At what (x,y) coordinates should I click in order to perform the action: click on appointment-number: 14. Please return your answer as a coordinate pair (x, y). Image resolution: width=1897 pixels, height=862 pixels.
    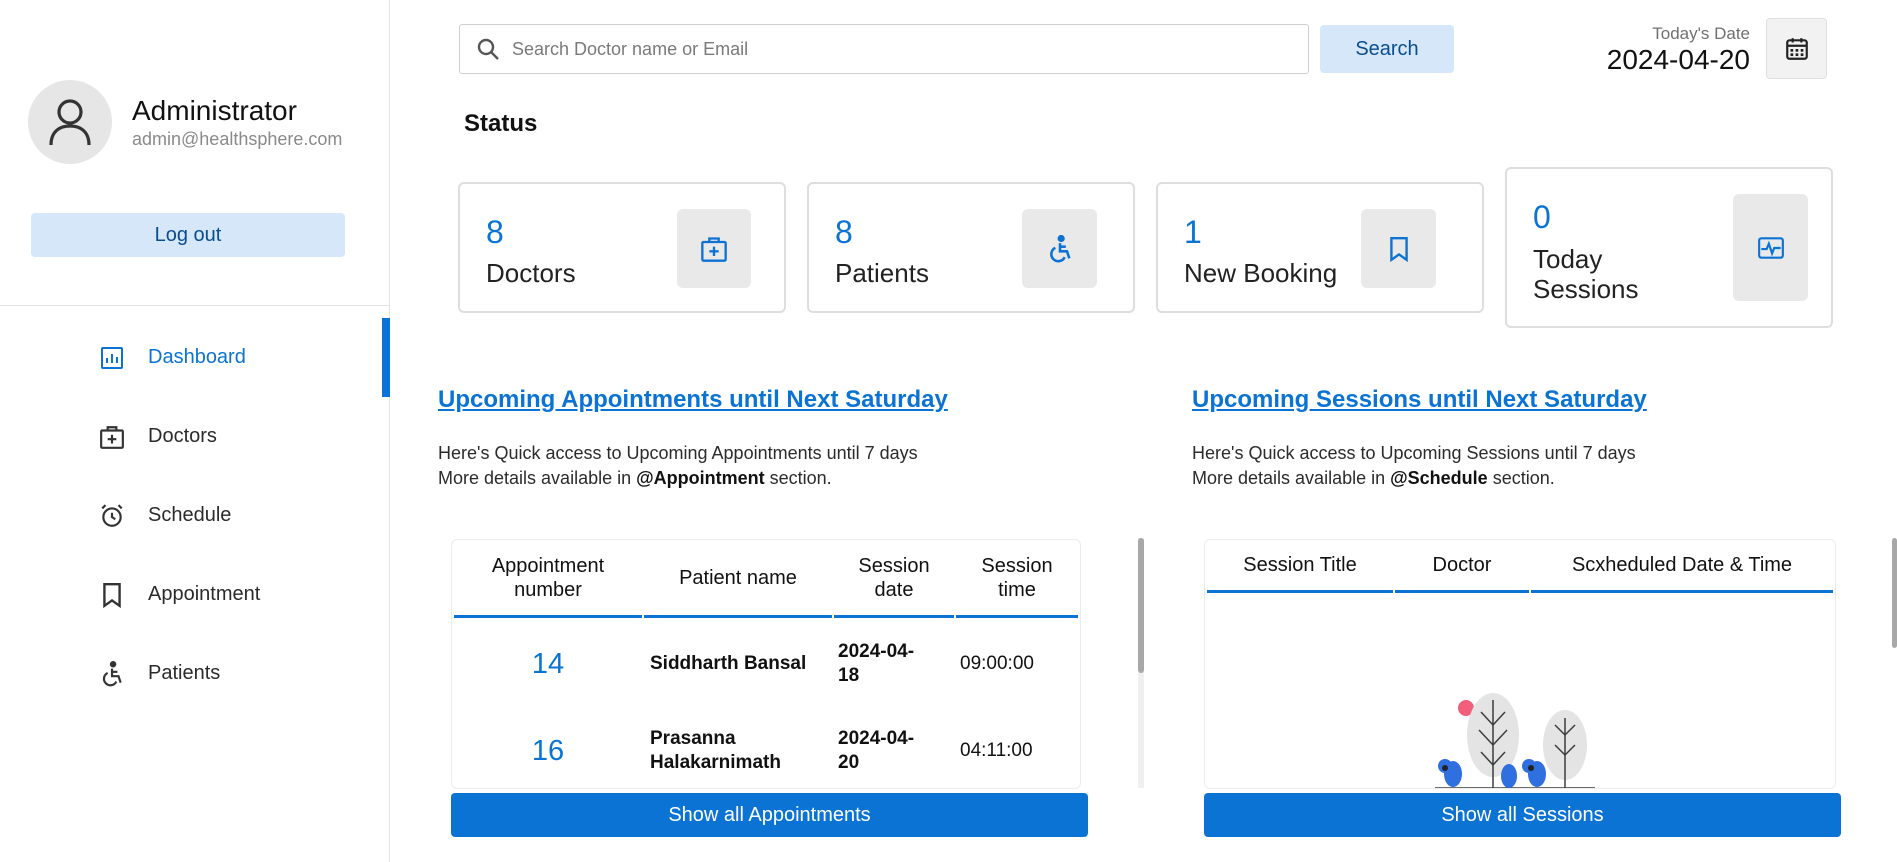
    Looking at the image, I should click on (548, 663).